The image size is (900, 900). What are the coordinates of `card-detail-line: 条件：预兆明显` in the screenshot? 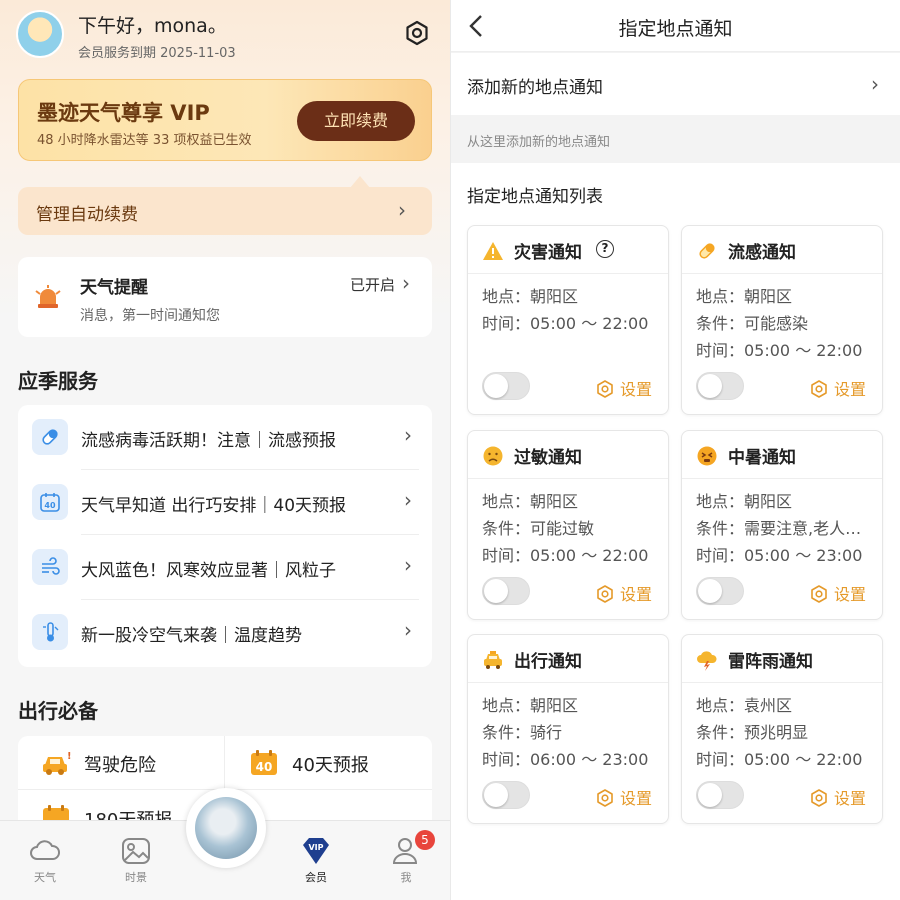 It's located at (752, 732).